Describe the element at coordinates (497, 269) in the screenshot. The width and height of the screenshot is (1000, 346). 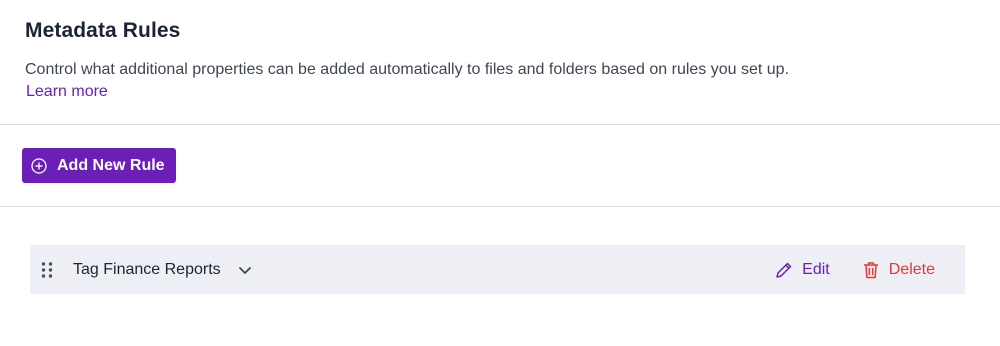
I see `rule-row: Tag Finance Reports Edit Delete` at that location.